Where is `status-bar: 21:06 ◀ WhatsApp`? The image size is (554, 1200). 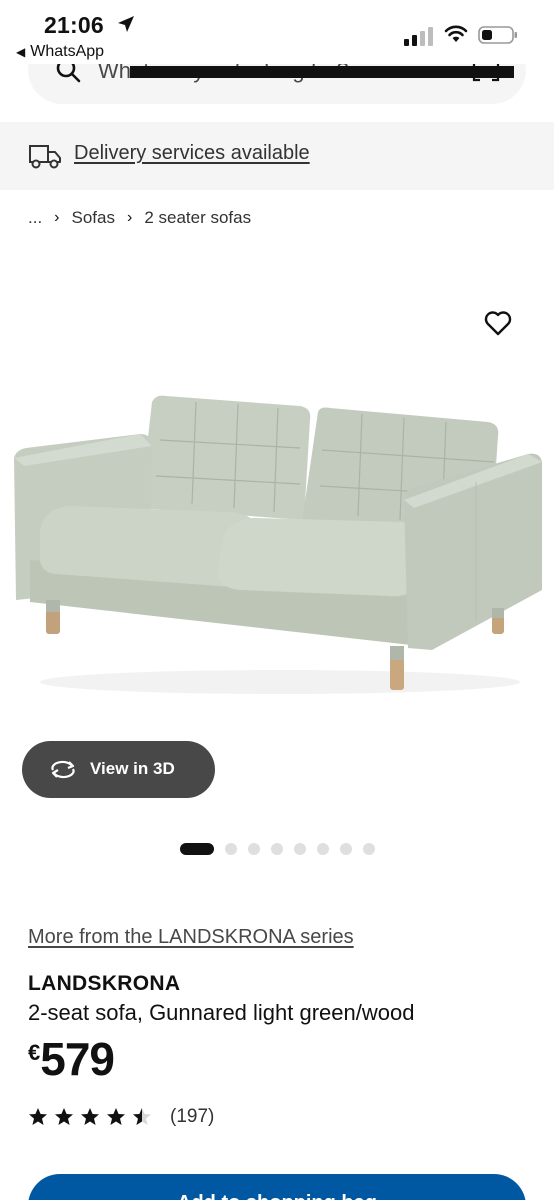 status-bar: 21:06 ◀ WhatsApp is located at coordinates (277, 32).